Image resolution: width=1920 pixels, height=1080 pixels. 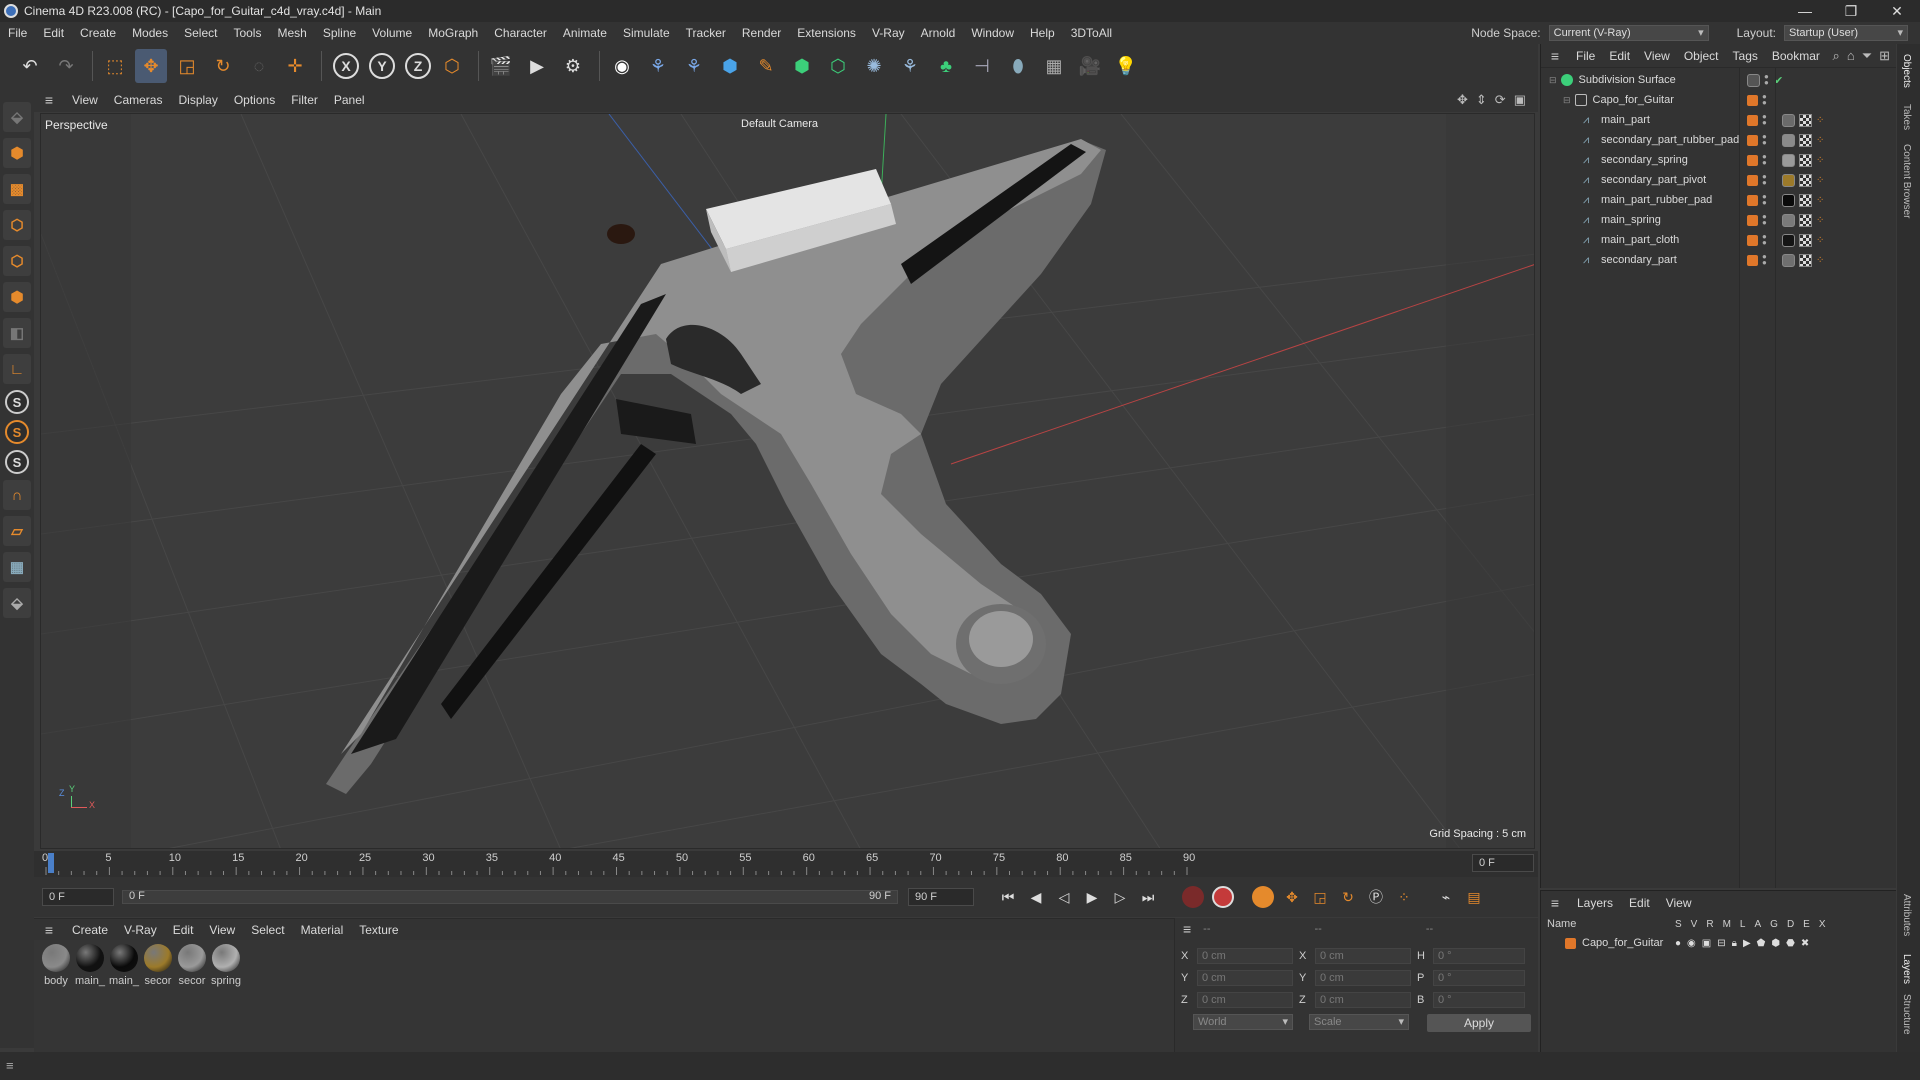 What do you see at coordinates (1054, 66) in the screenshot?
I see `floor-icon: ▦` at bounding box center [1054, 66].